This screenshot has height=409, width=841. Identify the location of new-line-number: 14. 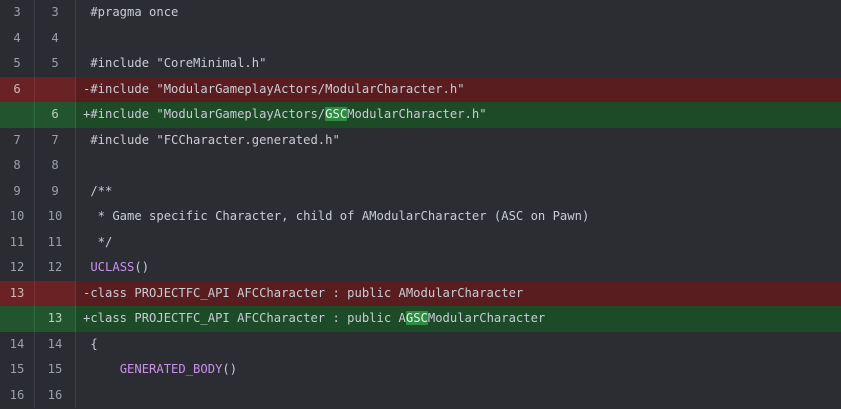
(55, 344).